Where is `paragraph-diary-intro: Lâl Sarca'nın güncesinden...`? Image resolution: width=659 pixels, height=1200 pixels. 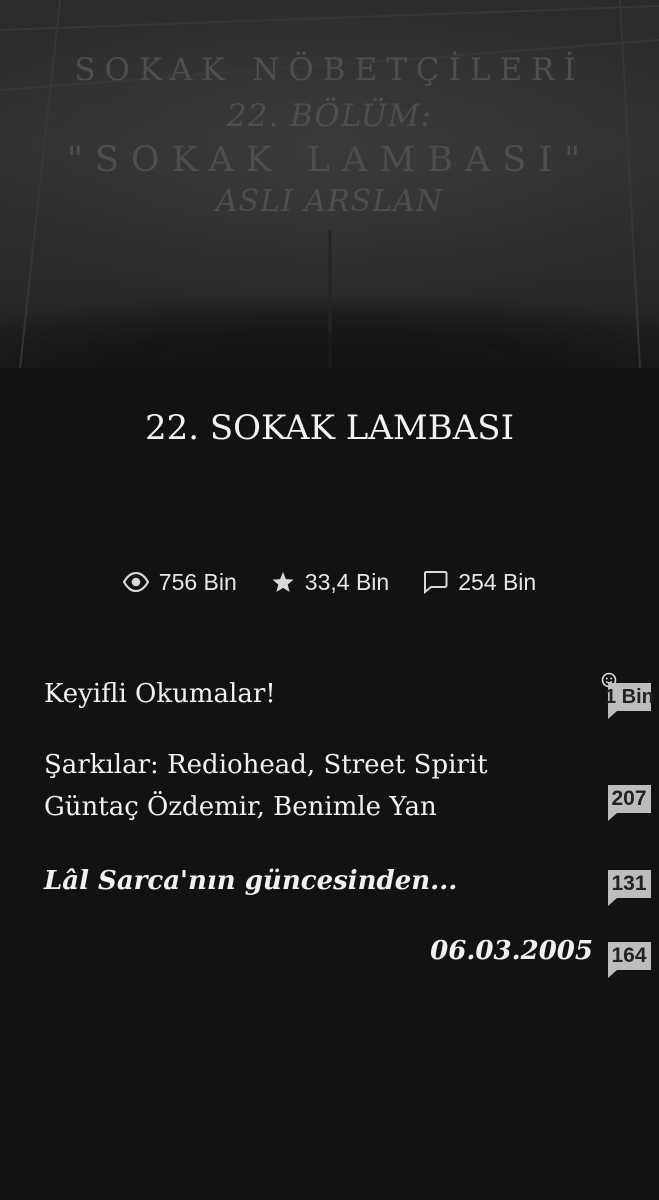
paragraph-diary-intro: Lâl Sarca'nın güncesinden... is located at coordinates (251, 881).